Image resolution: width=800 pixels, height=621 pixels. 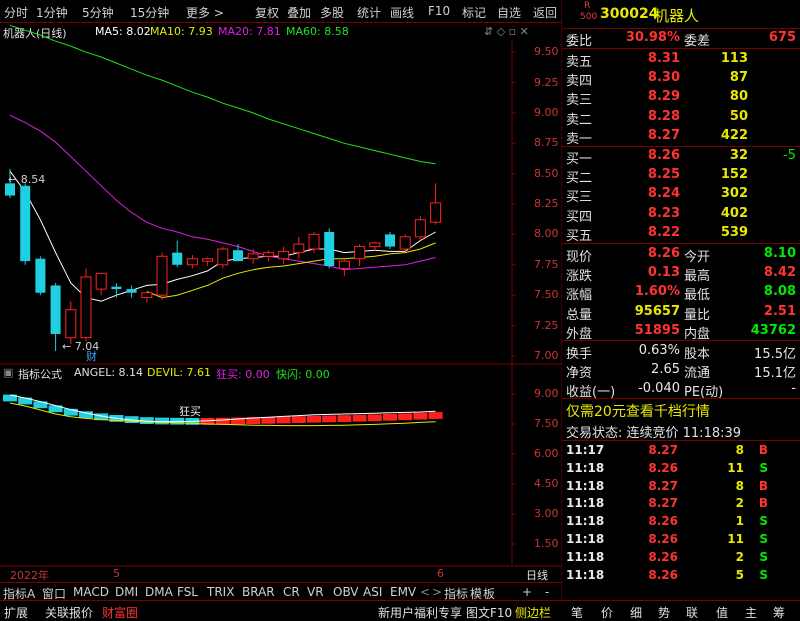 I want to click on buy-level-label: 买五, so click(x=579, y=236).